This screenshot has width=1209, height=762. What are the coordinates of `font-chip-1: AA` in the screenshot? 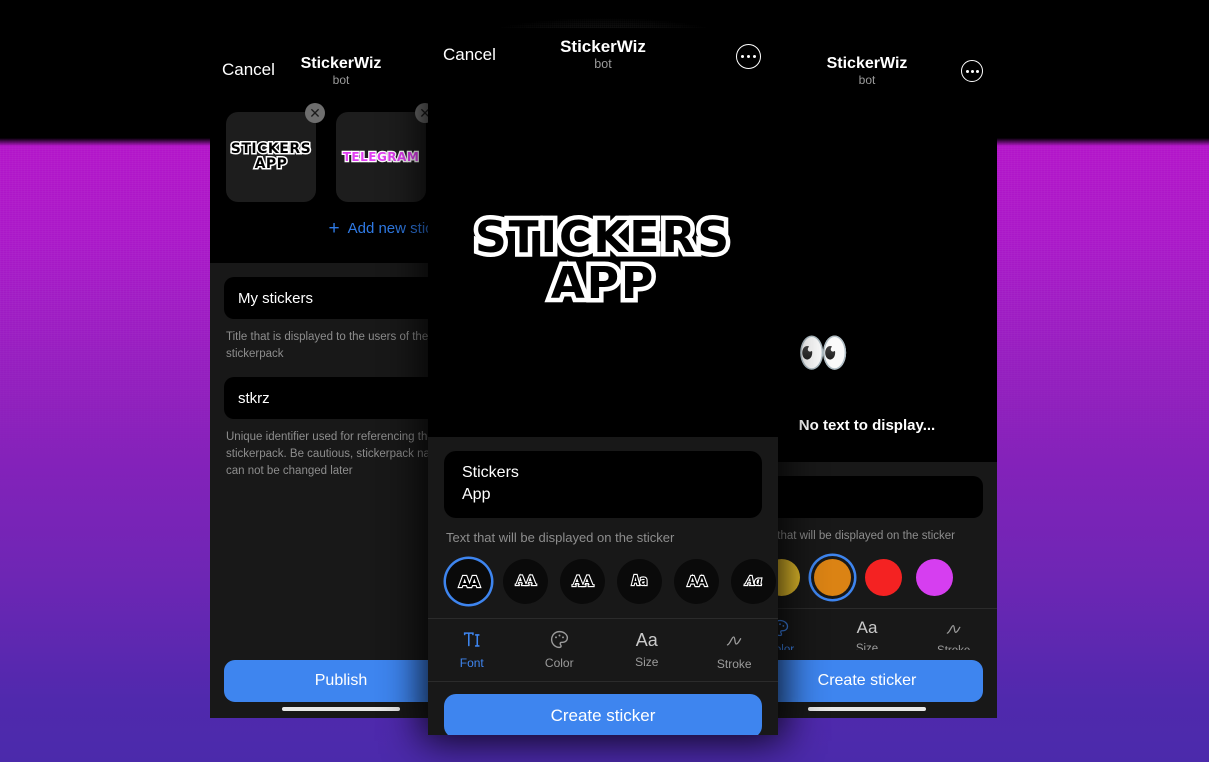 It's located at (468, 581).